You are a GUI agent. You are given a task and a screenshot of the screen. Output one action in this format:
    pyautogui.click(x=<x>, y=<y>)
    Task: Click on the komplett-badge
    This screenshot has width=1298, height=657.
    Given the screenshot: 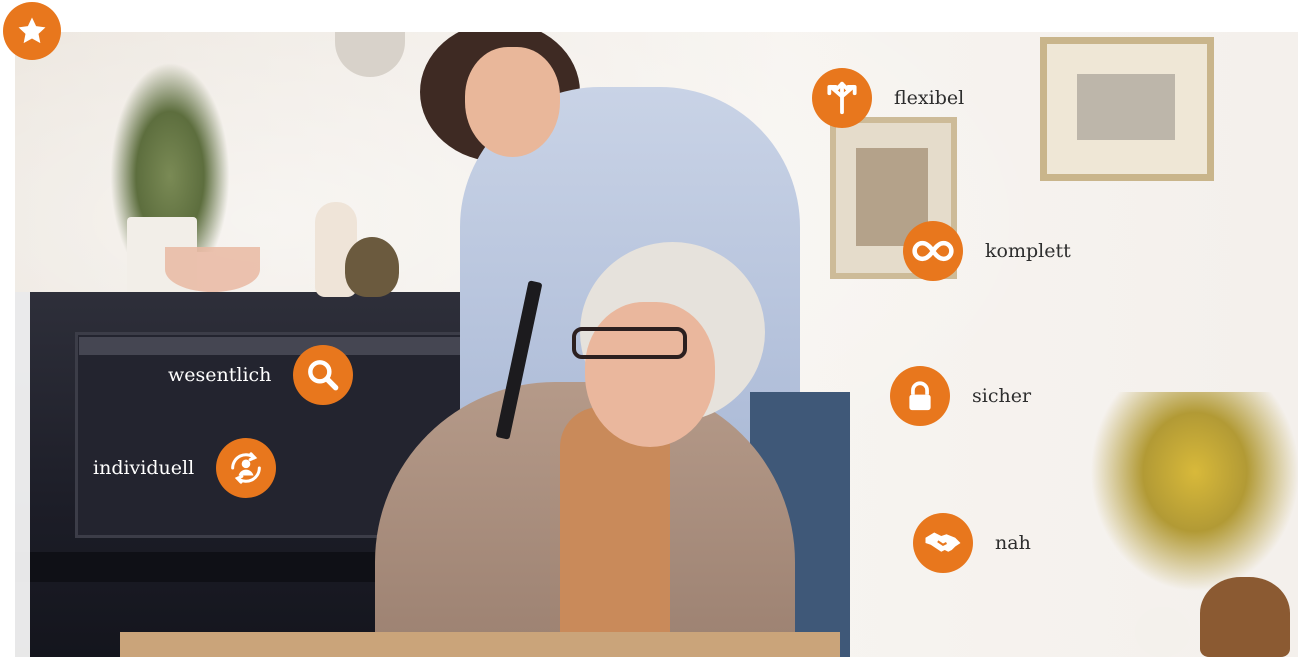 What is the action you would take?
    pyautogui.click(x=933, y=251)
    